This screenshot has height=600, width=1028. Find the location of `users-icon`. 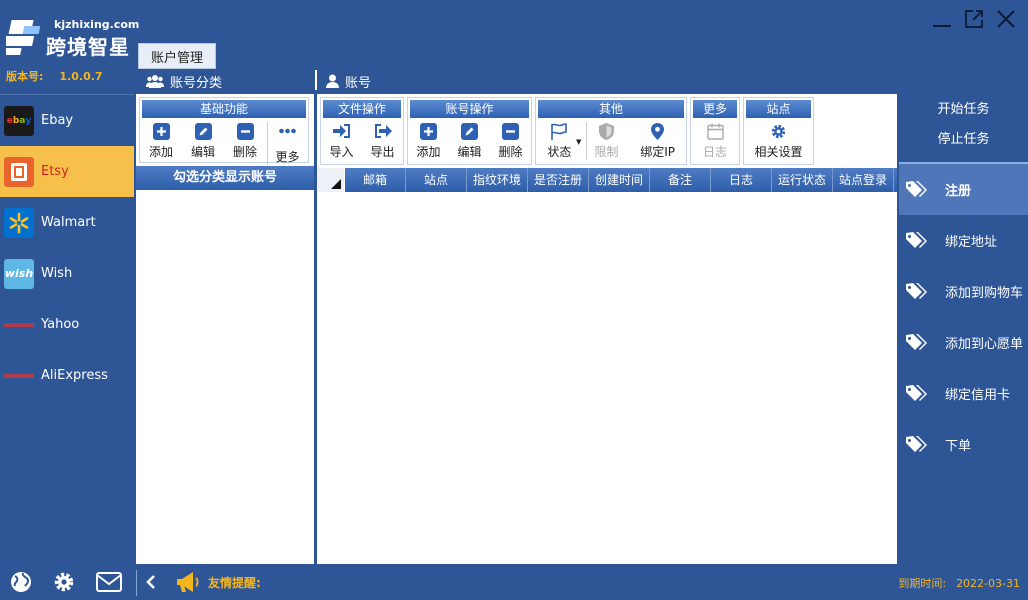

users-icon is located at coordinates (155, 81).